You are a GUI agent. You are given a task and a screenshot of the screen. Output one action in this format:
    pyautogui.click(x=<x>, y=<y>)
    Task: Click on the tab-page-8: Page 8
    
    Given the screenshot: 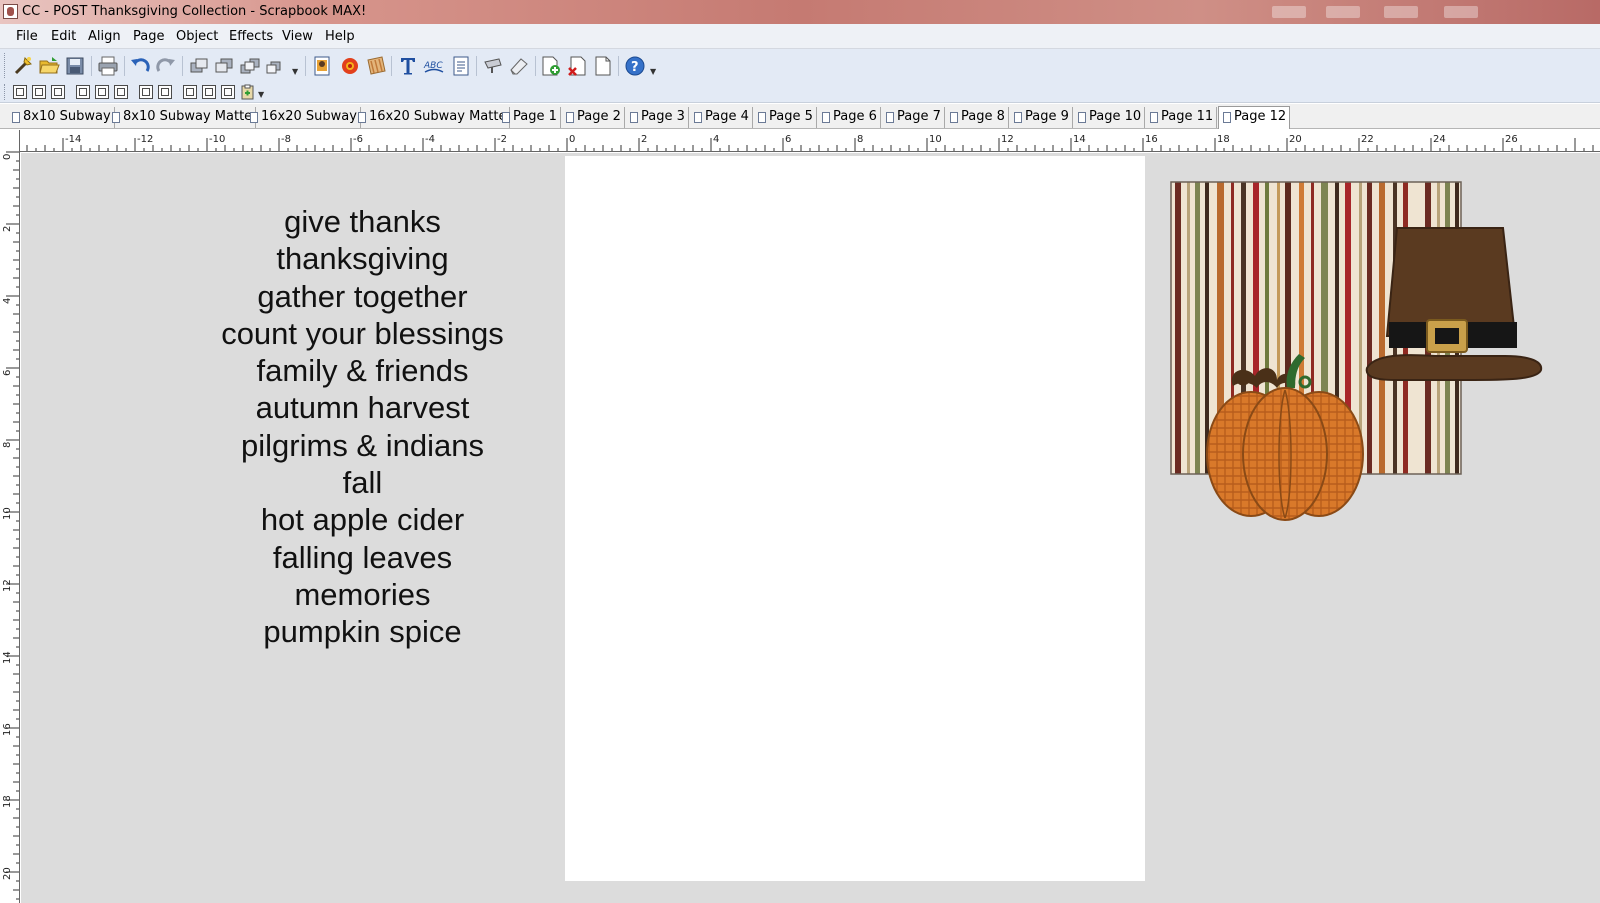 What is the action you would take?
    pyautogui.click(x=977, y=117)
    